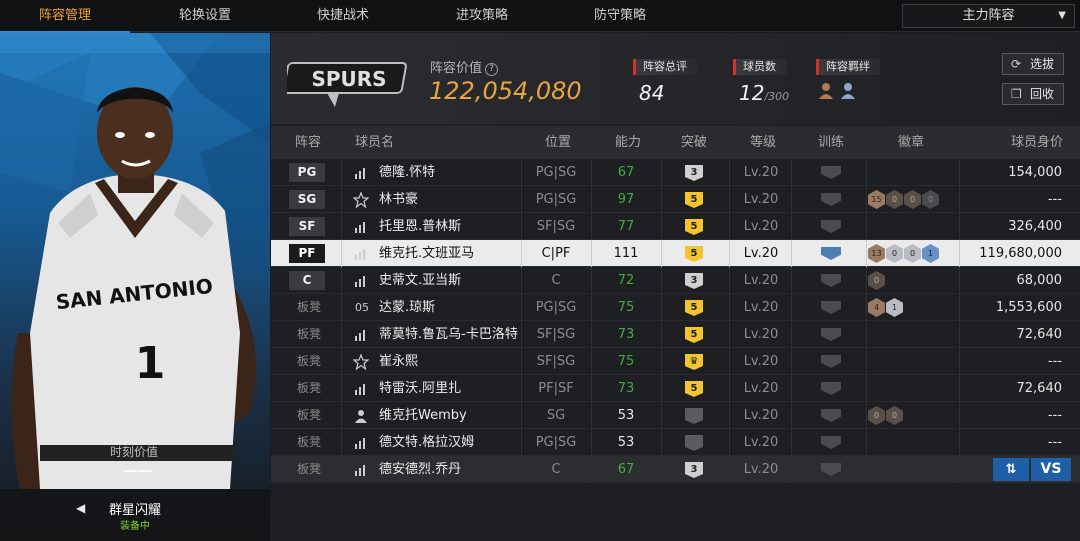 Image resolution: width=1080 pixels, height=541 pixels. What do you see at coordinates (675, 172) in the screenshot?
I see `table-row: PG 德隆.怀特 PG|SG 67 3 Lv.20 154,000` at bounding box center [675, 172].